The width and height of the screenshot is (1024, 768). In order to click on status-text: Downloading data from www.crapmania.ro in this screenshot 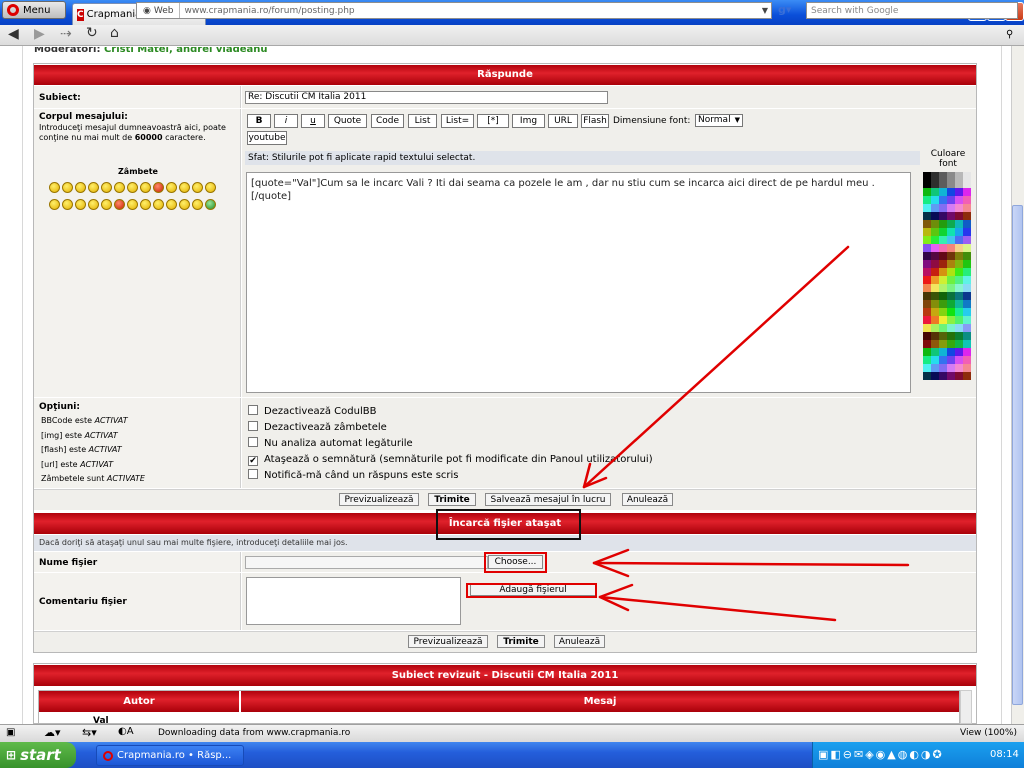, I will do `click(254, 733)`.